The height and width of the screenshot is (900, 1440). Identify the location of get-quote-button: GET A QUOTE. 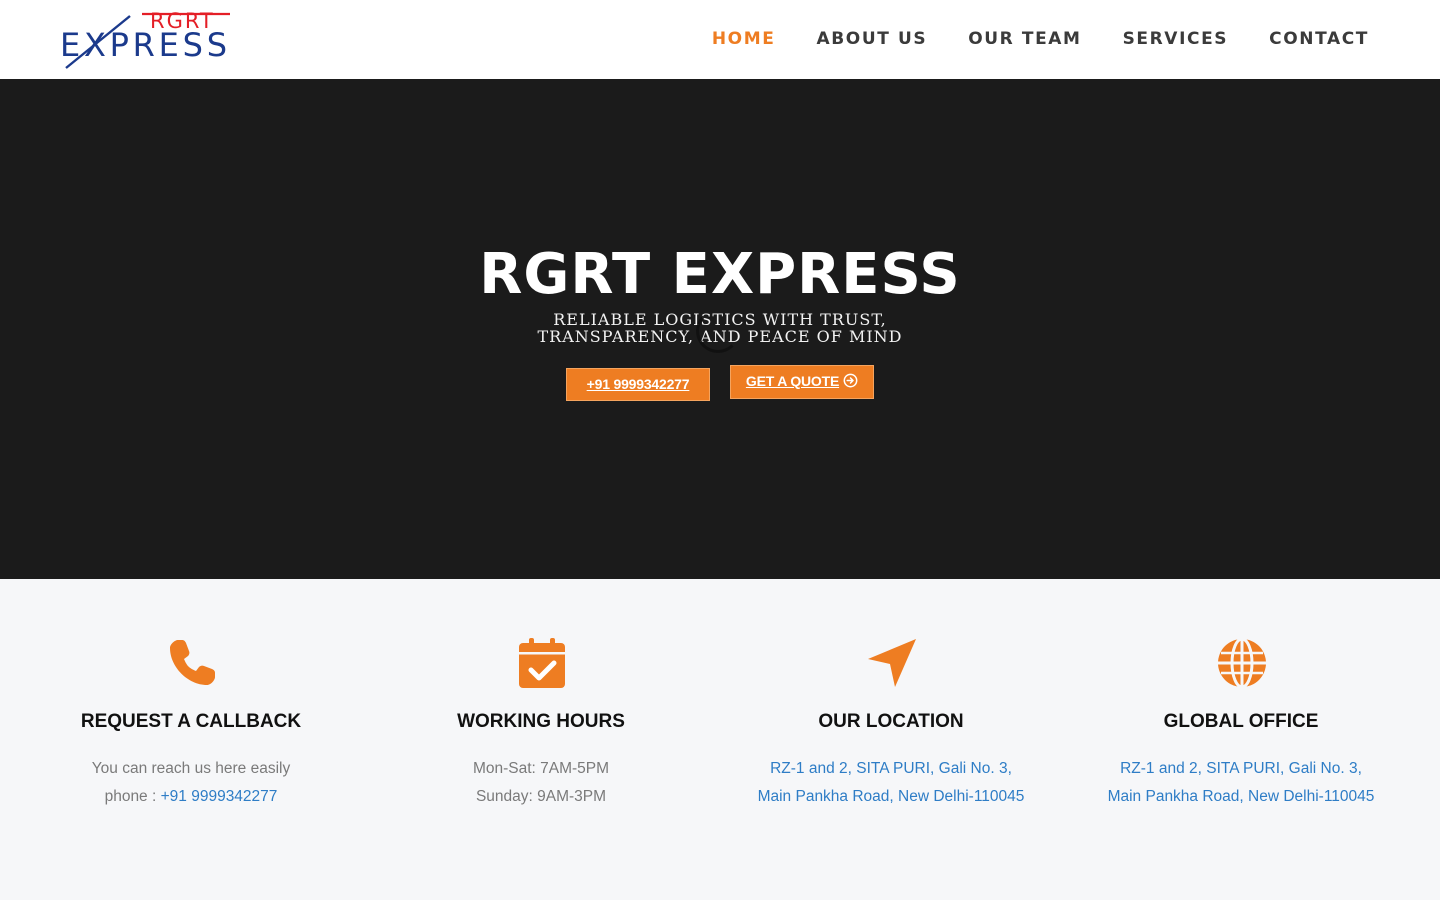
(802, 382).